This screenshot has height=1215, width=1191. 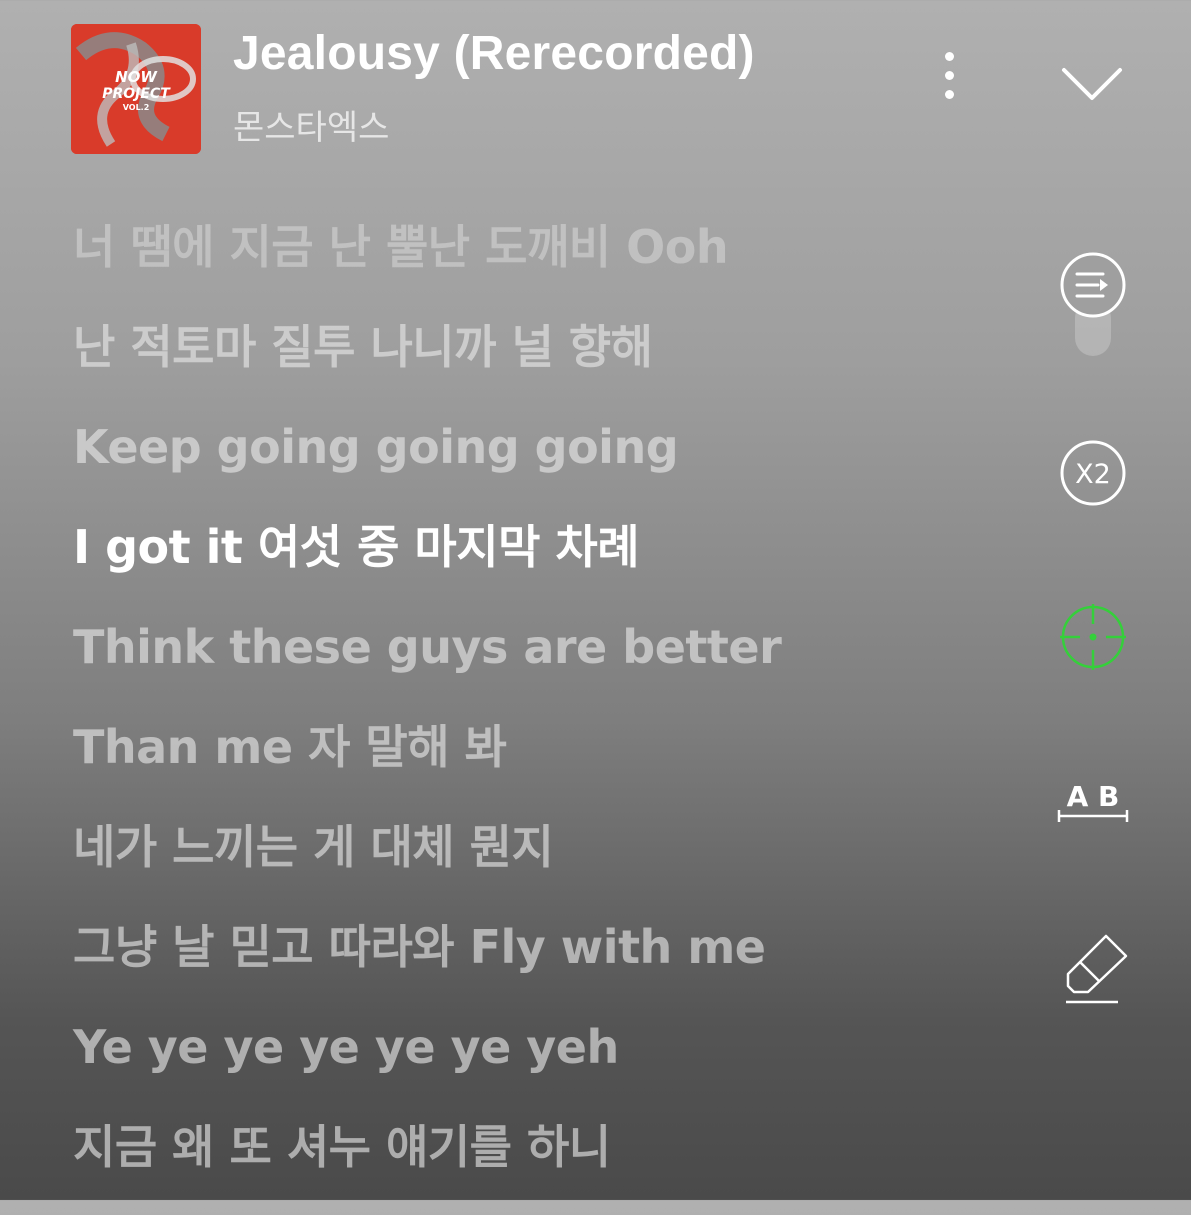 I want to click on translate-label: A B, so click(x=1093, y=796).